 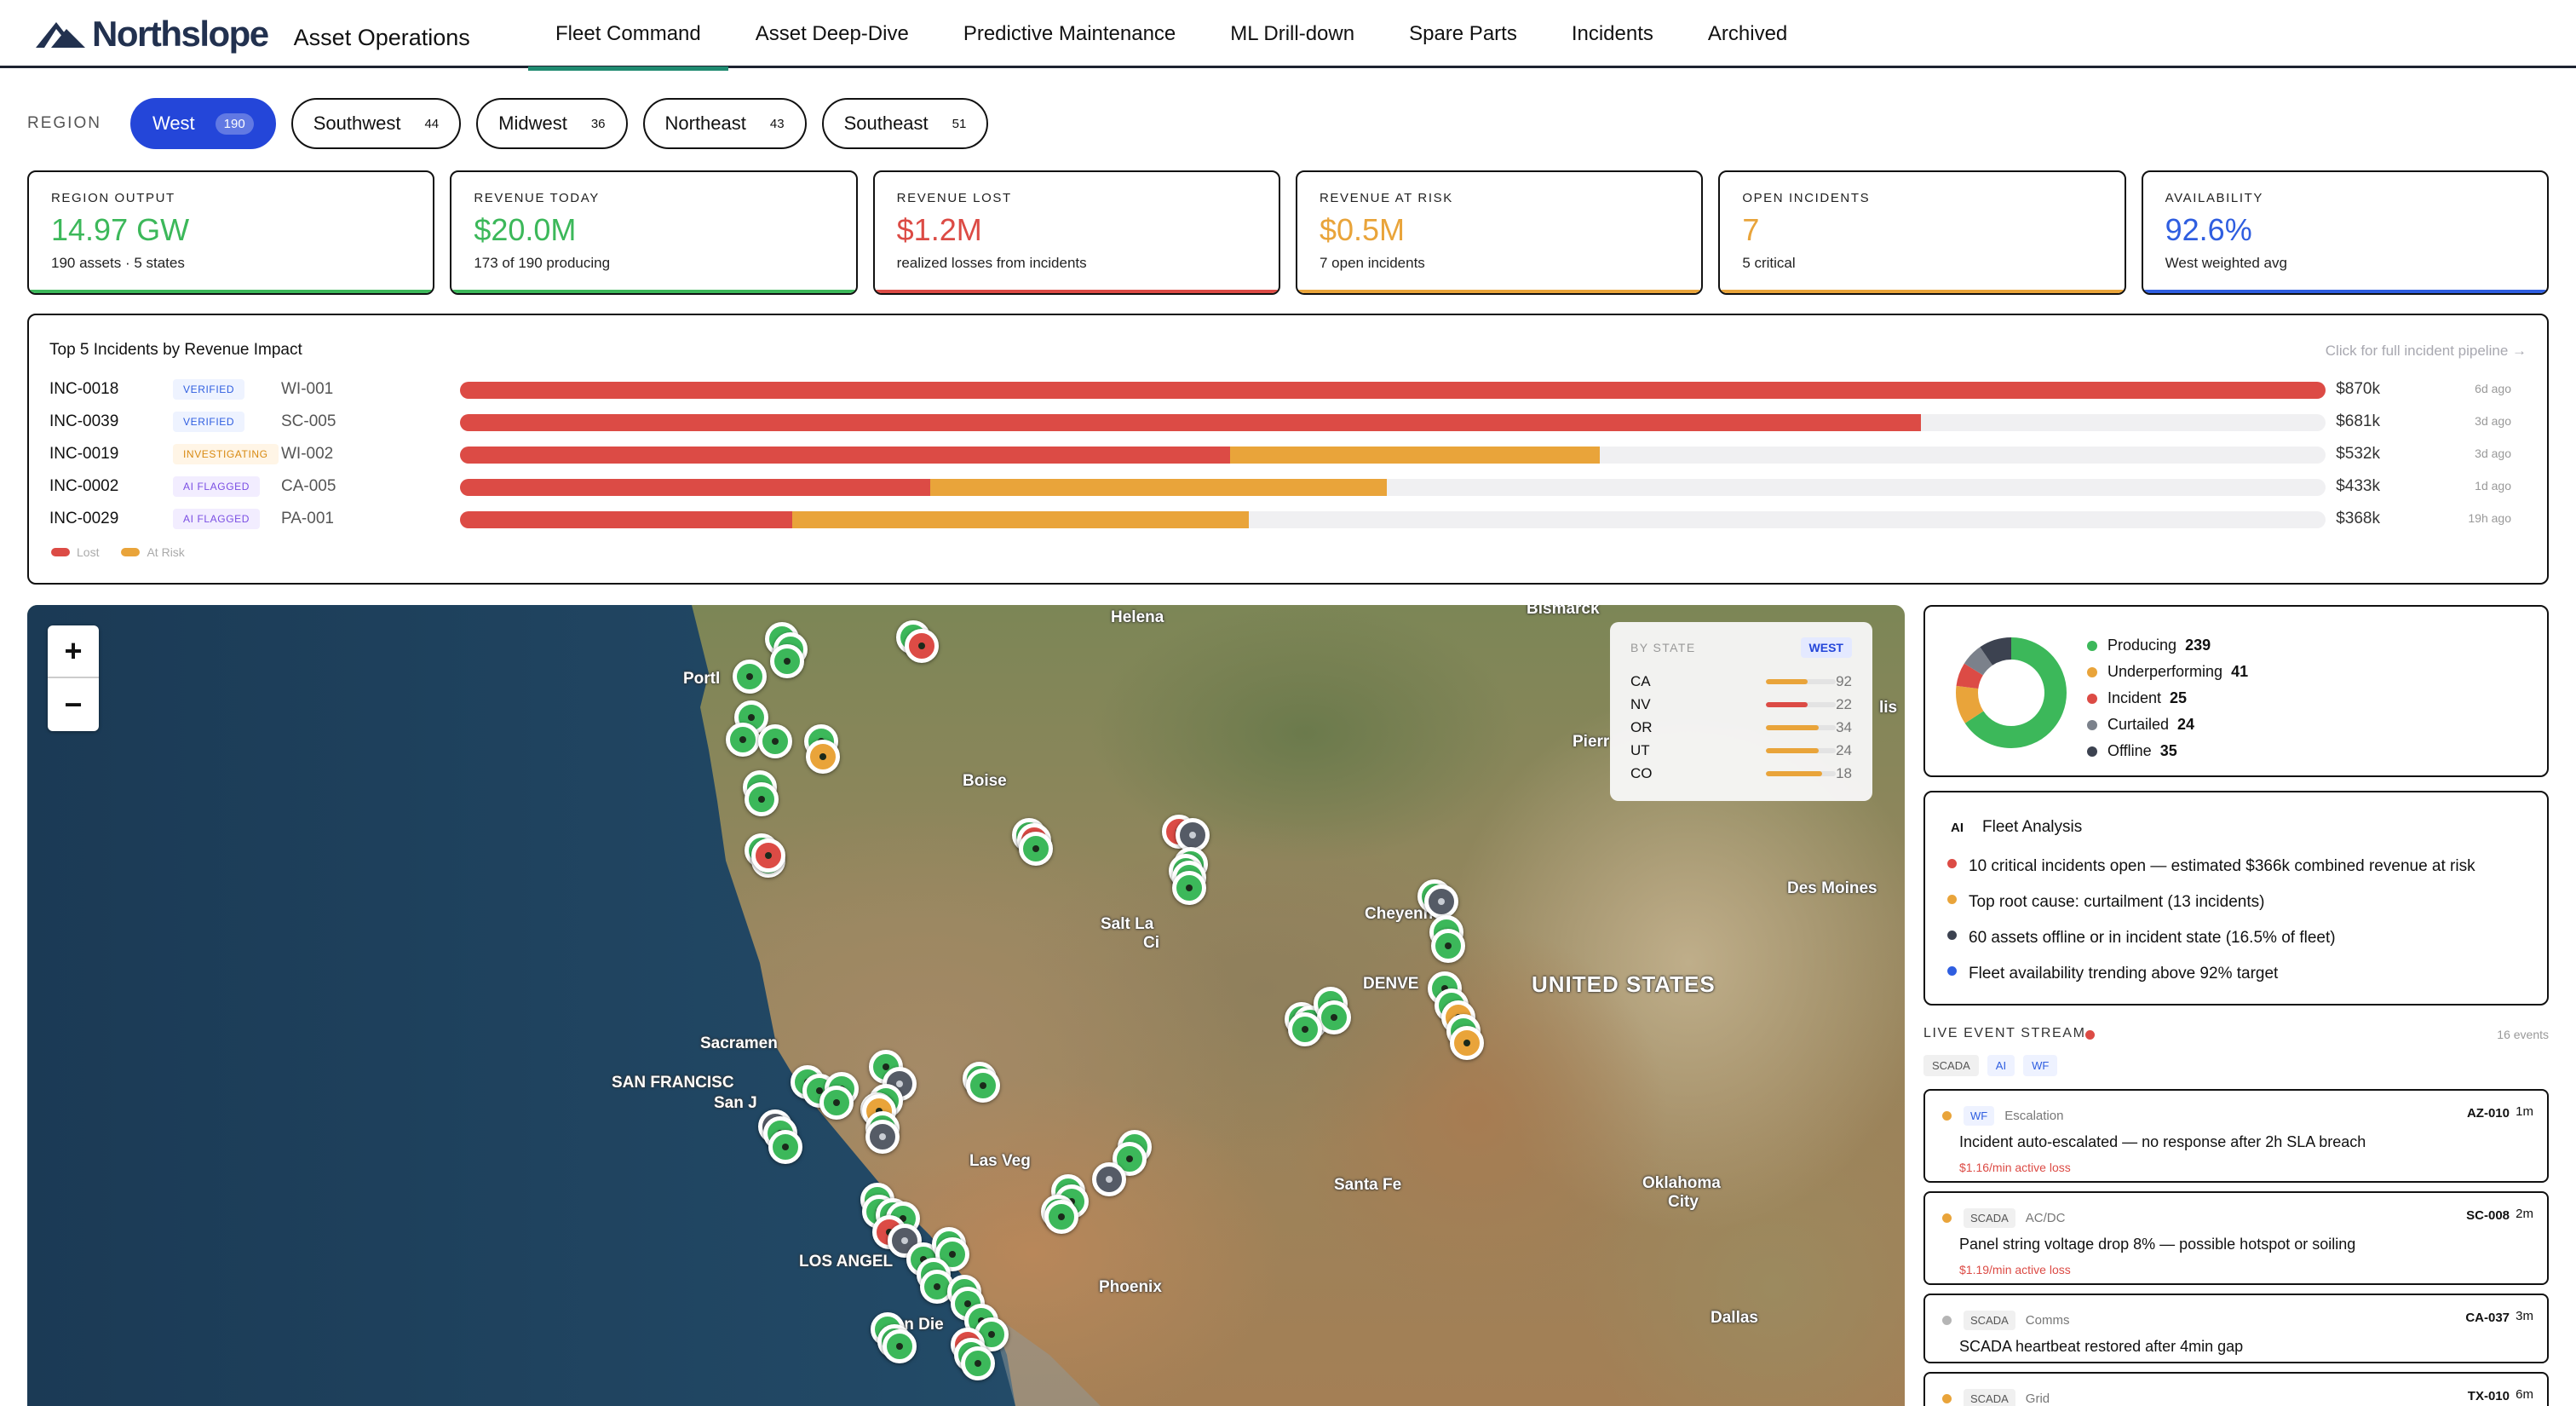 I want to click on tab-fleet-command: Fleet Command, so click(x=628, y=35).